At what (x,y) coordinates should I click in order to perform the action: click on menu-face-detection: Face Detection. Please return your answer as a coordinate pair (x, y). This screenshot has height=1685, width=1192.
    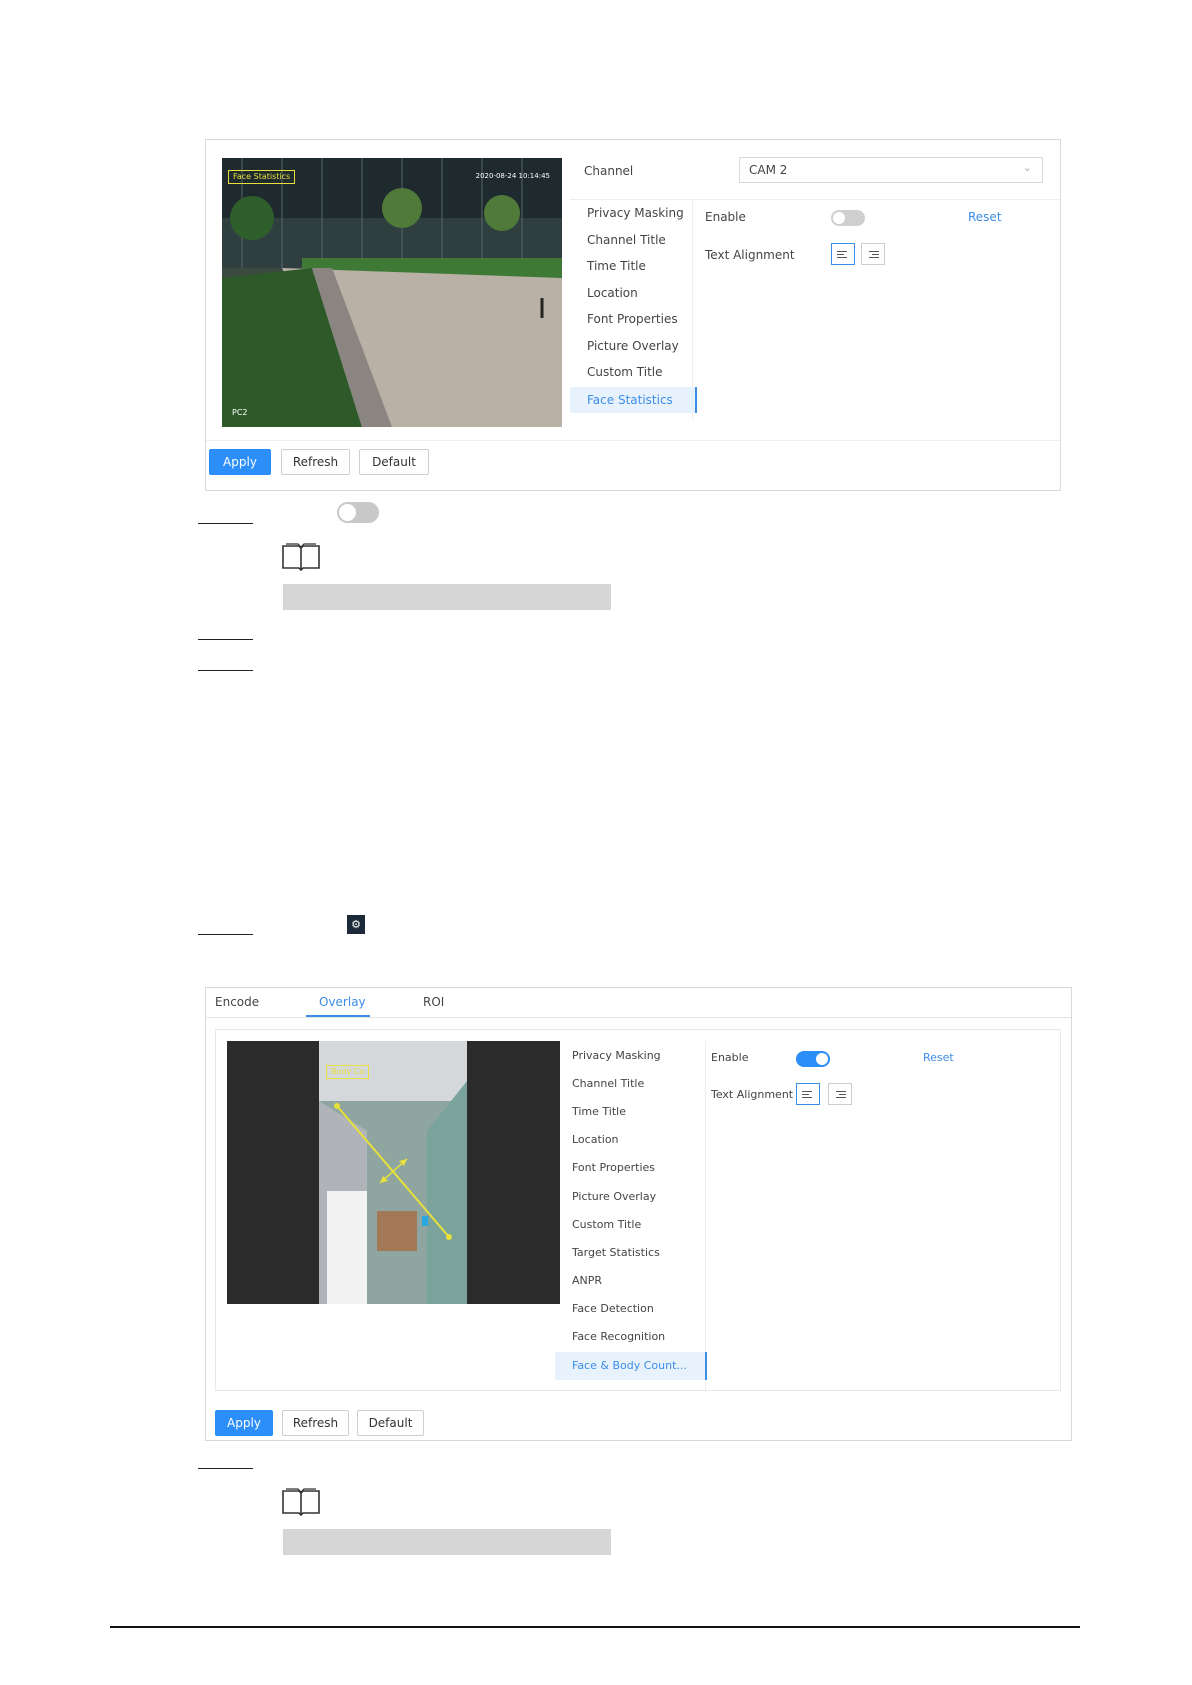
    Looking at the image, I should click on (613, 1308).